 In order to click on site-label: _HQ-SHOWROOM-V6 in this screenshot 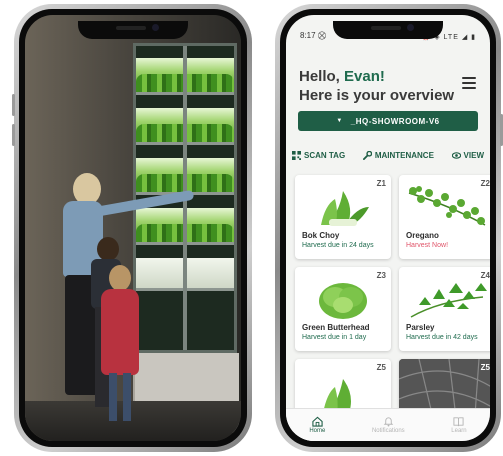, I will do `click(395, 121)`.